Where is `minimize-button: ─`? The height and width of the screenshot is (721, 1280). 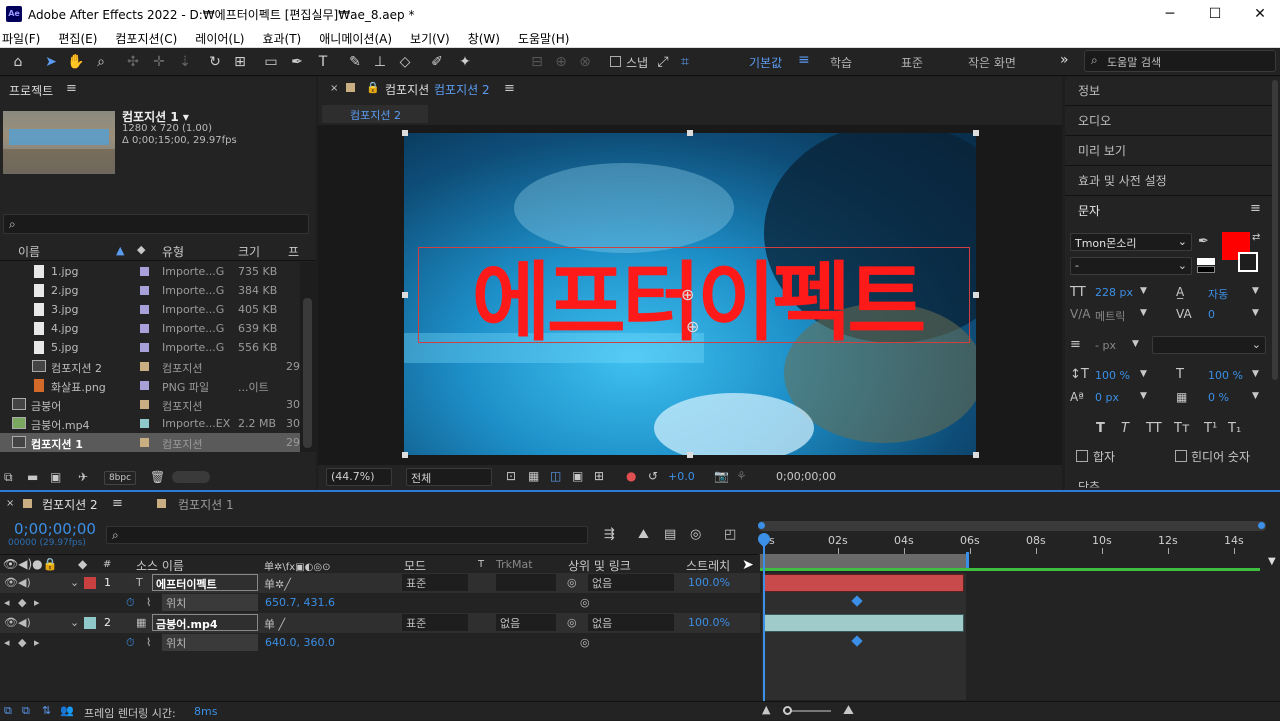 minimize-button: ─ is located at coordinates (1170, 14).